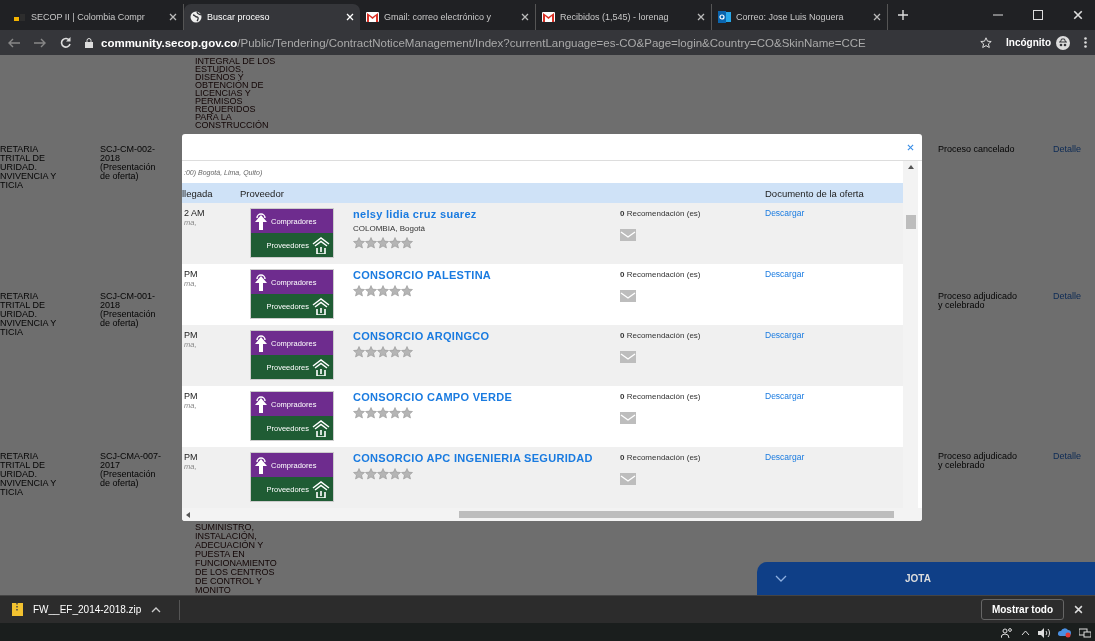 The height and width of the screenshot is (641, 1095). What do you see at coordinates (17, 609) in the screenshot?
I see `zip-file-icon` at bounding box center [17, 609].